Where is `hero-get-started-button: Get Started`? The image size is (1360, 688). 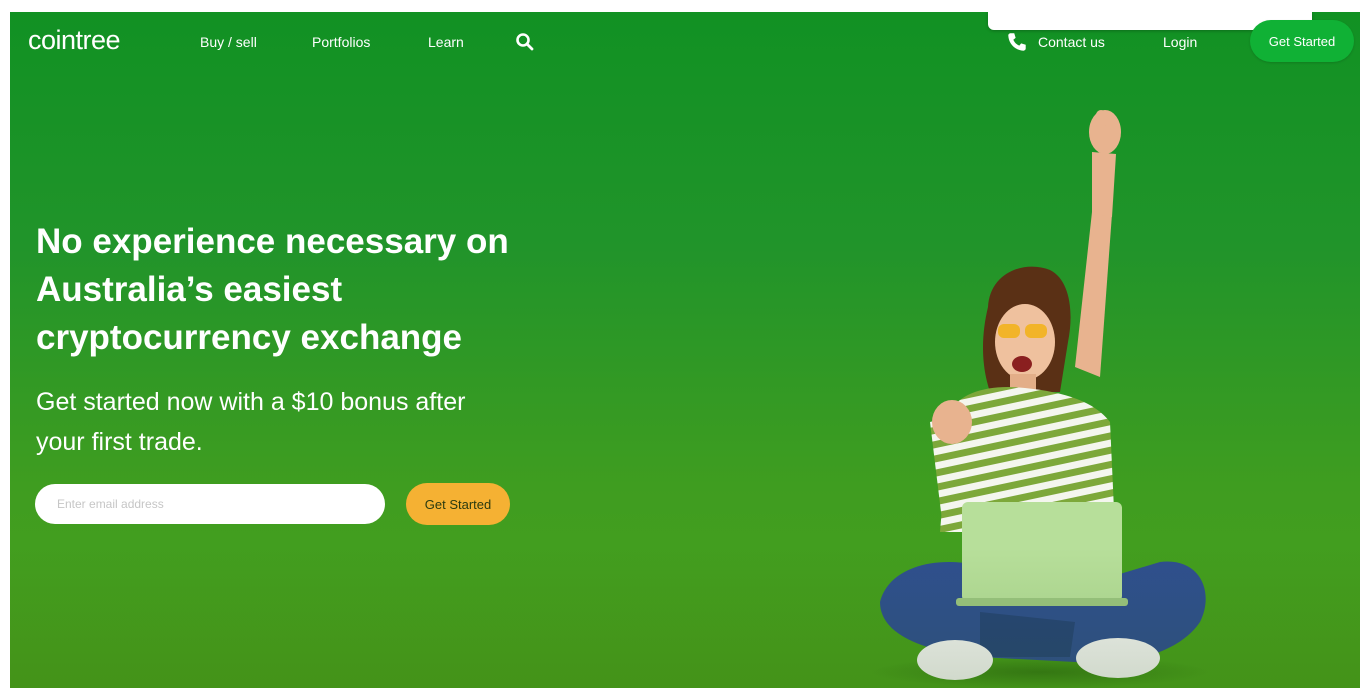 hero-get-started-button: Get Started is located at coordinates (458, 504).